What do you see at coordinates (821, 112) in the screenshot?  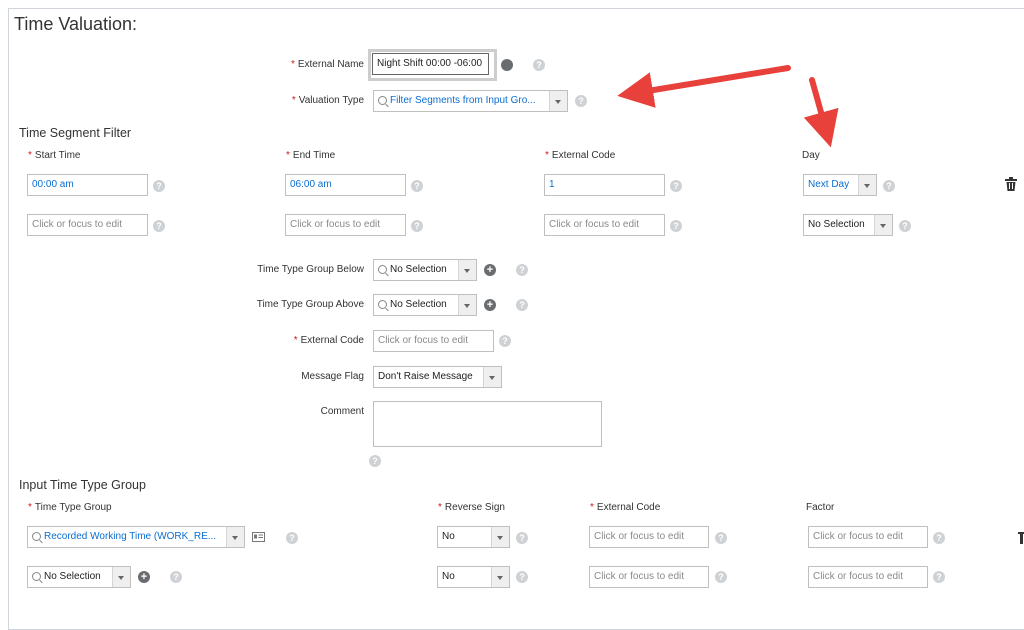 I see `arrow-to-day` at bounding box center [821, 112].